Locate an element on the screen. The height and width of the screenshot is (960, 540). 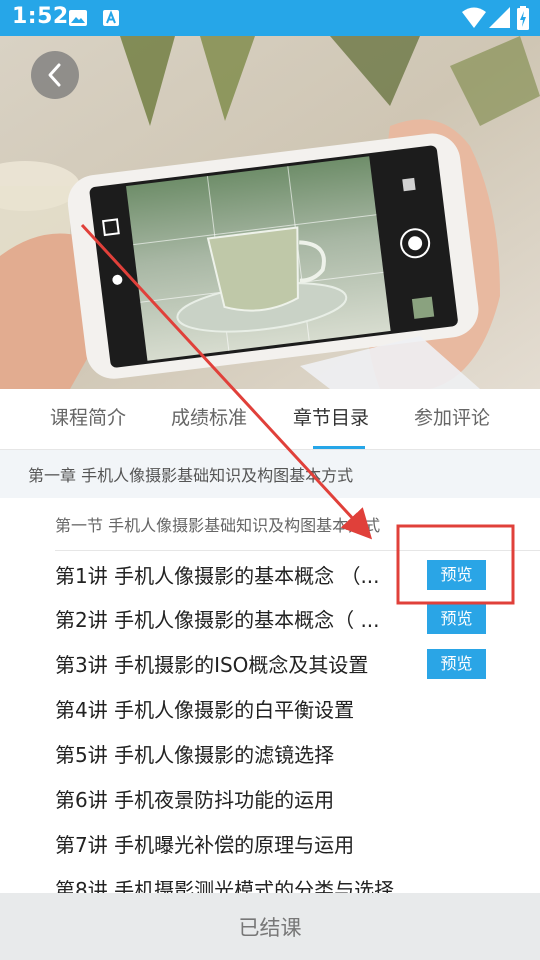
tab-grading-standard: 成绩标准 is located at coordinates (209, 419).